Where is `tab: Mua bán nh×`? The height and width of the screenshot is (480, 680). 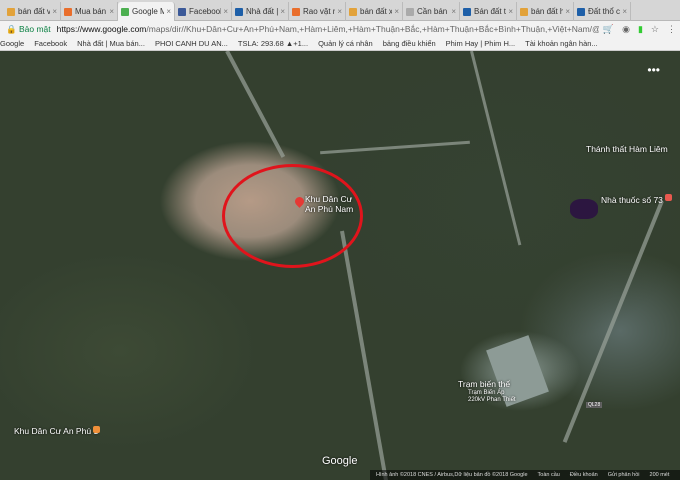 tab: Mua bán nh× is located at coordinates (89, 11).